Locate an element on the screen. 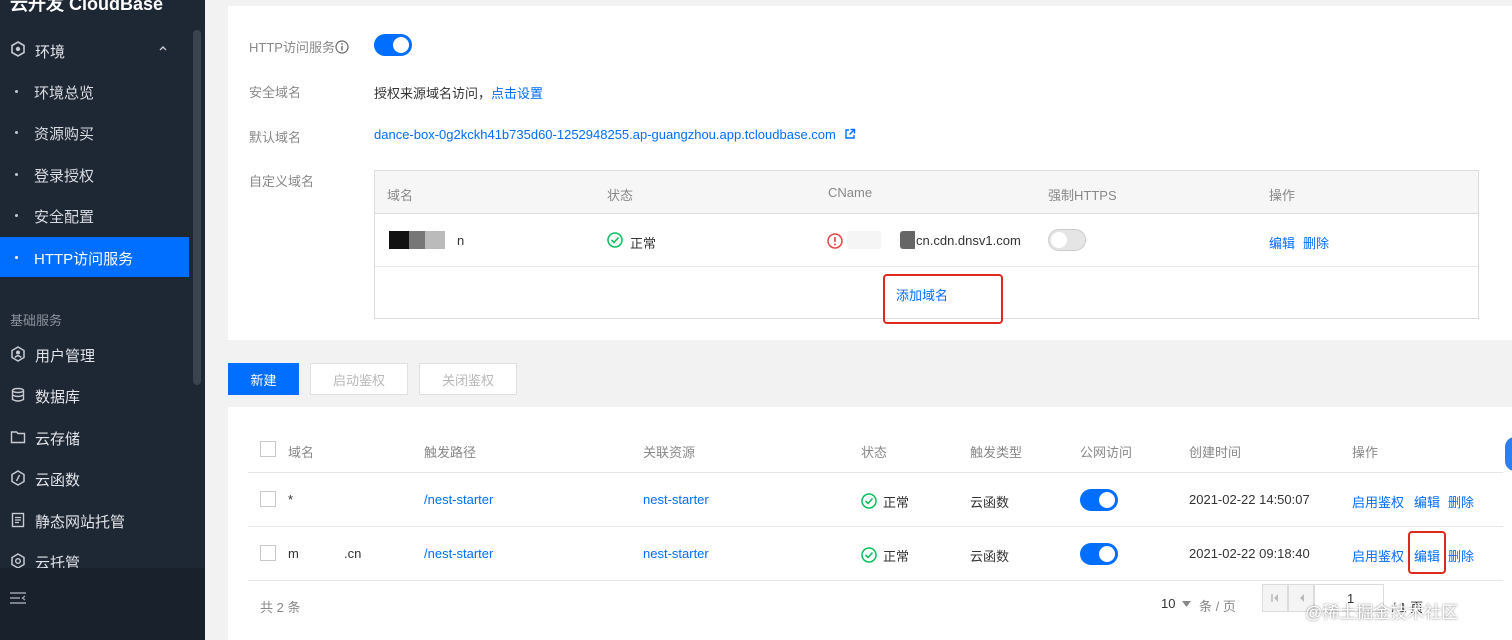 This screenshot has height=640, width=1512. sidebar-item-users: 用户管理 is located at coordinates (95, 354).